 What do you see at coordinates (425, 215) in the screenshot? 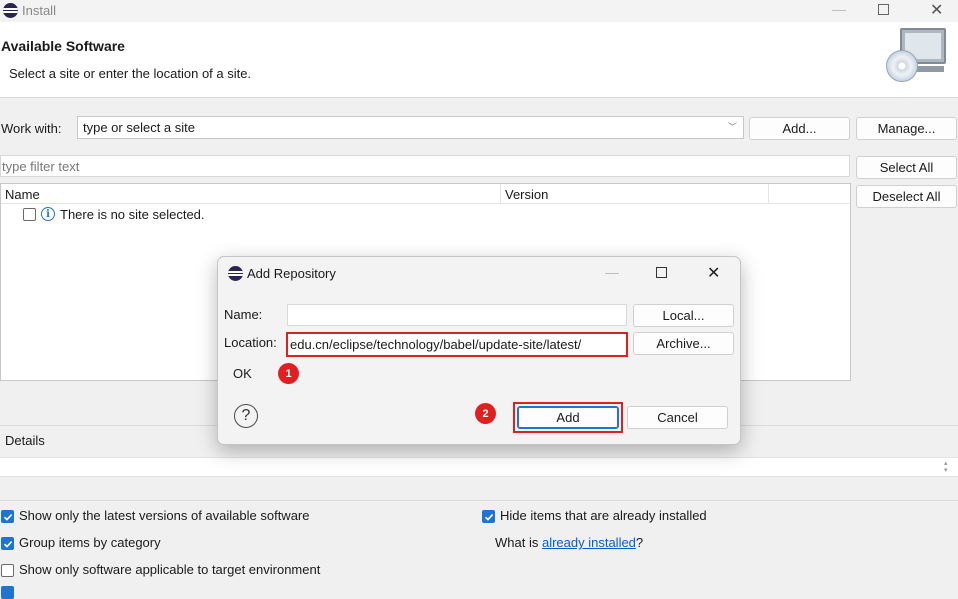
I see `table-row: i There is no site selected.` at bounding box center [425, 215].